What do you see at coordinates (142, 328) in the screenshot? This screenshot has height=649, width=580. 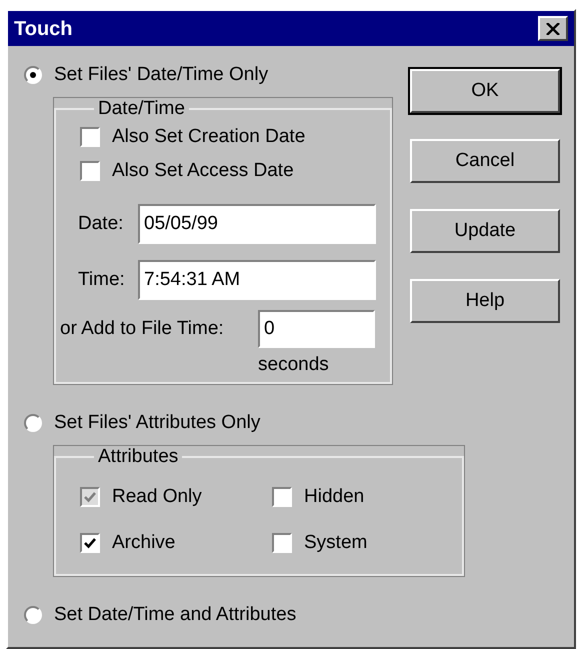 I see `field-label: or Add to File Time:` at bounding box center [142, 328].